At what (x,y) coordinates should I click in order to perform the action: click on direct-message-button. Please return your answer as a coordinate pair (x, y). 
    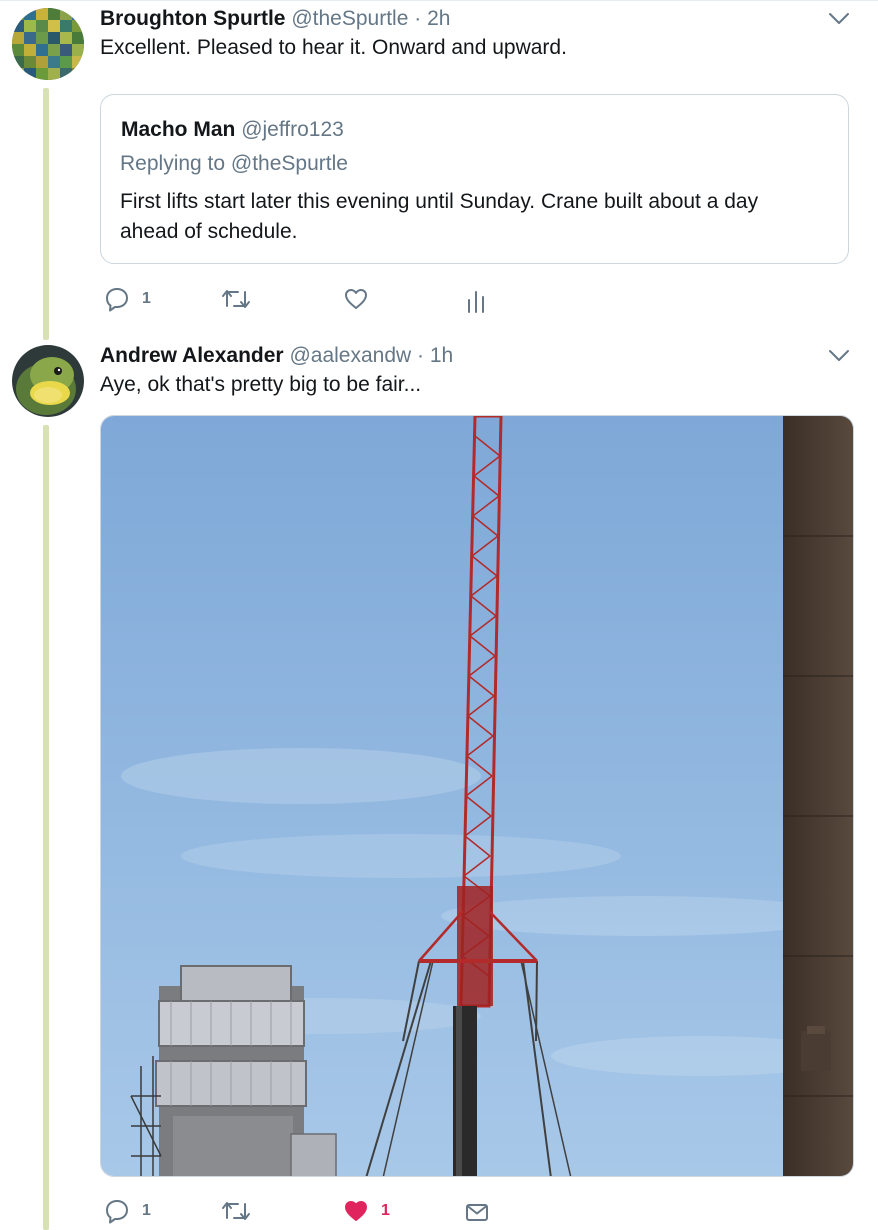
    Looking at the image, I should click on (477, 1212).